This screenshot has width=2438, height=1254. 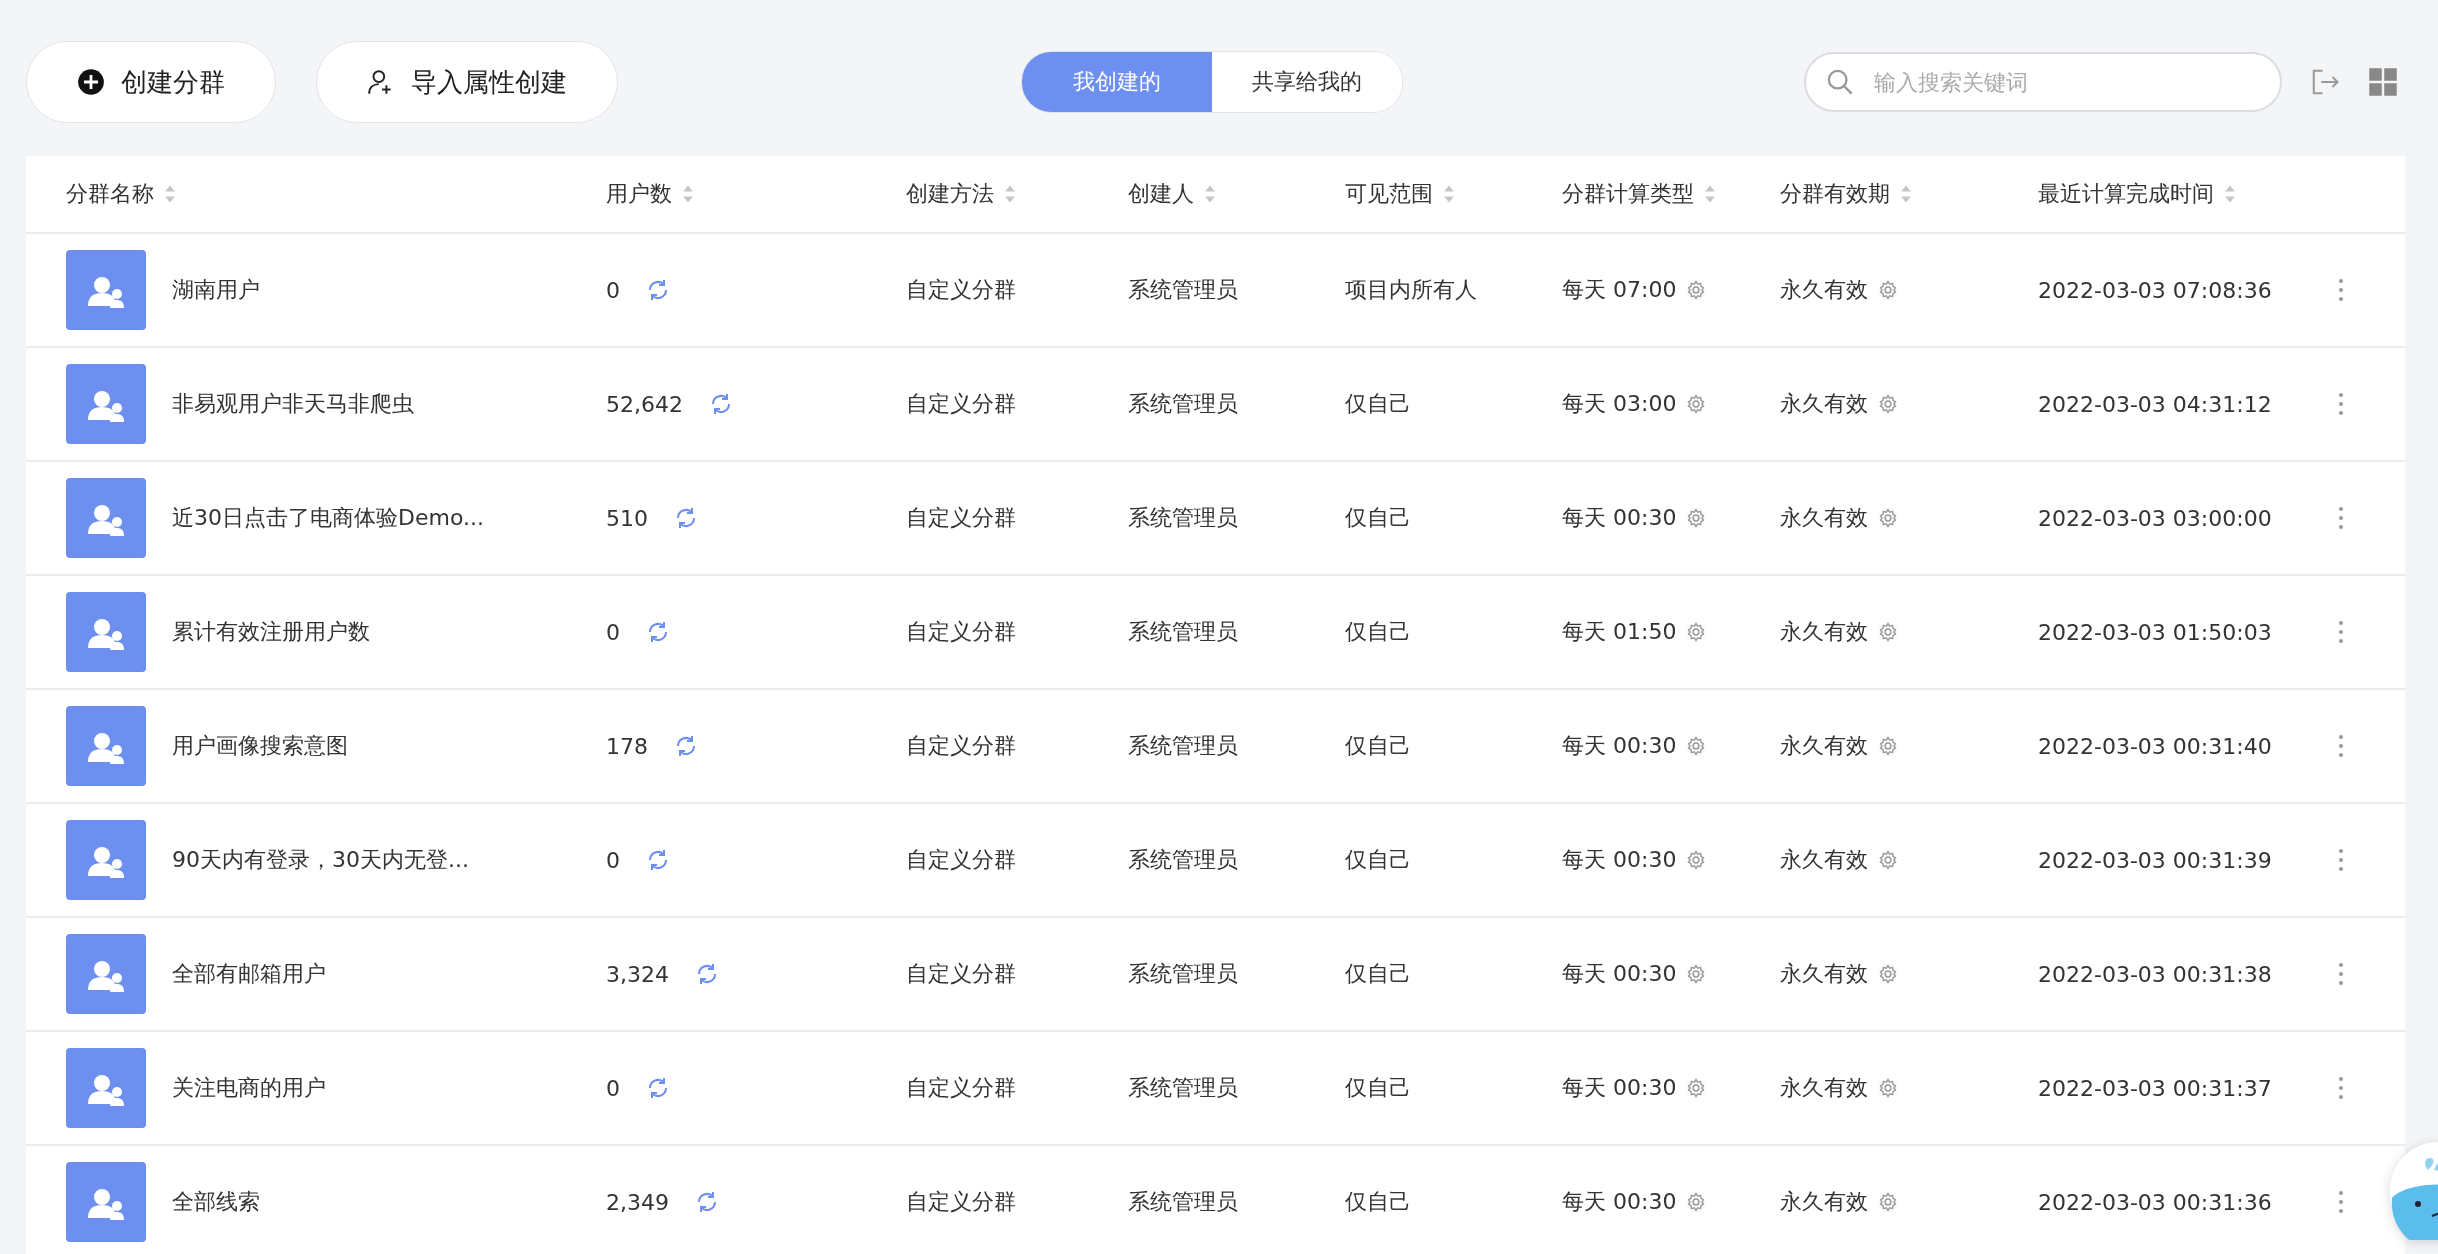 What do you see at coordinates (1840, 82) in the screenshot?
I see `search-icon` at bounding box center [1840, 82].